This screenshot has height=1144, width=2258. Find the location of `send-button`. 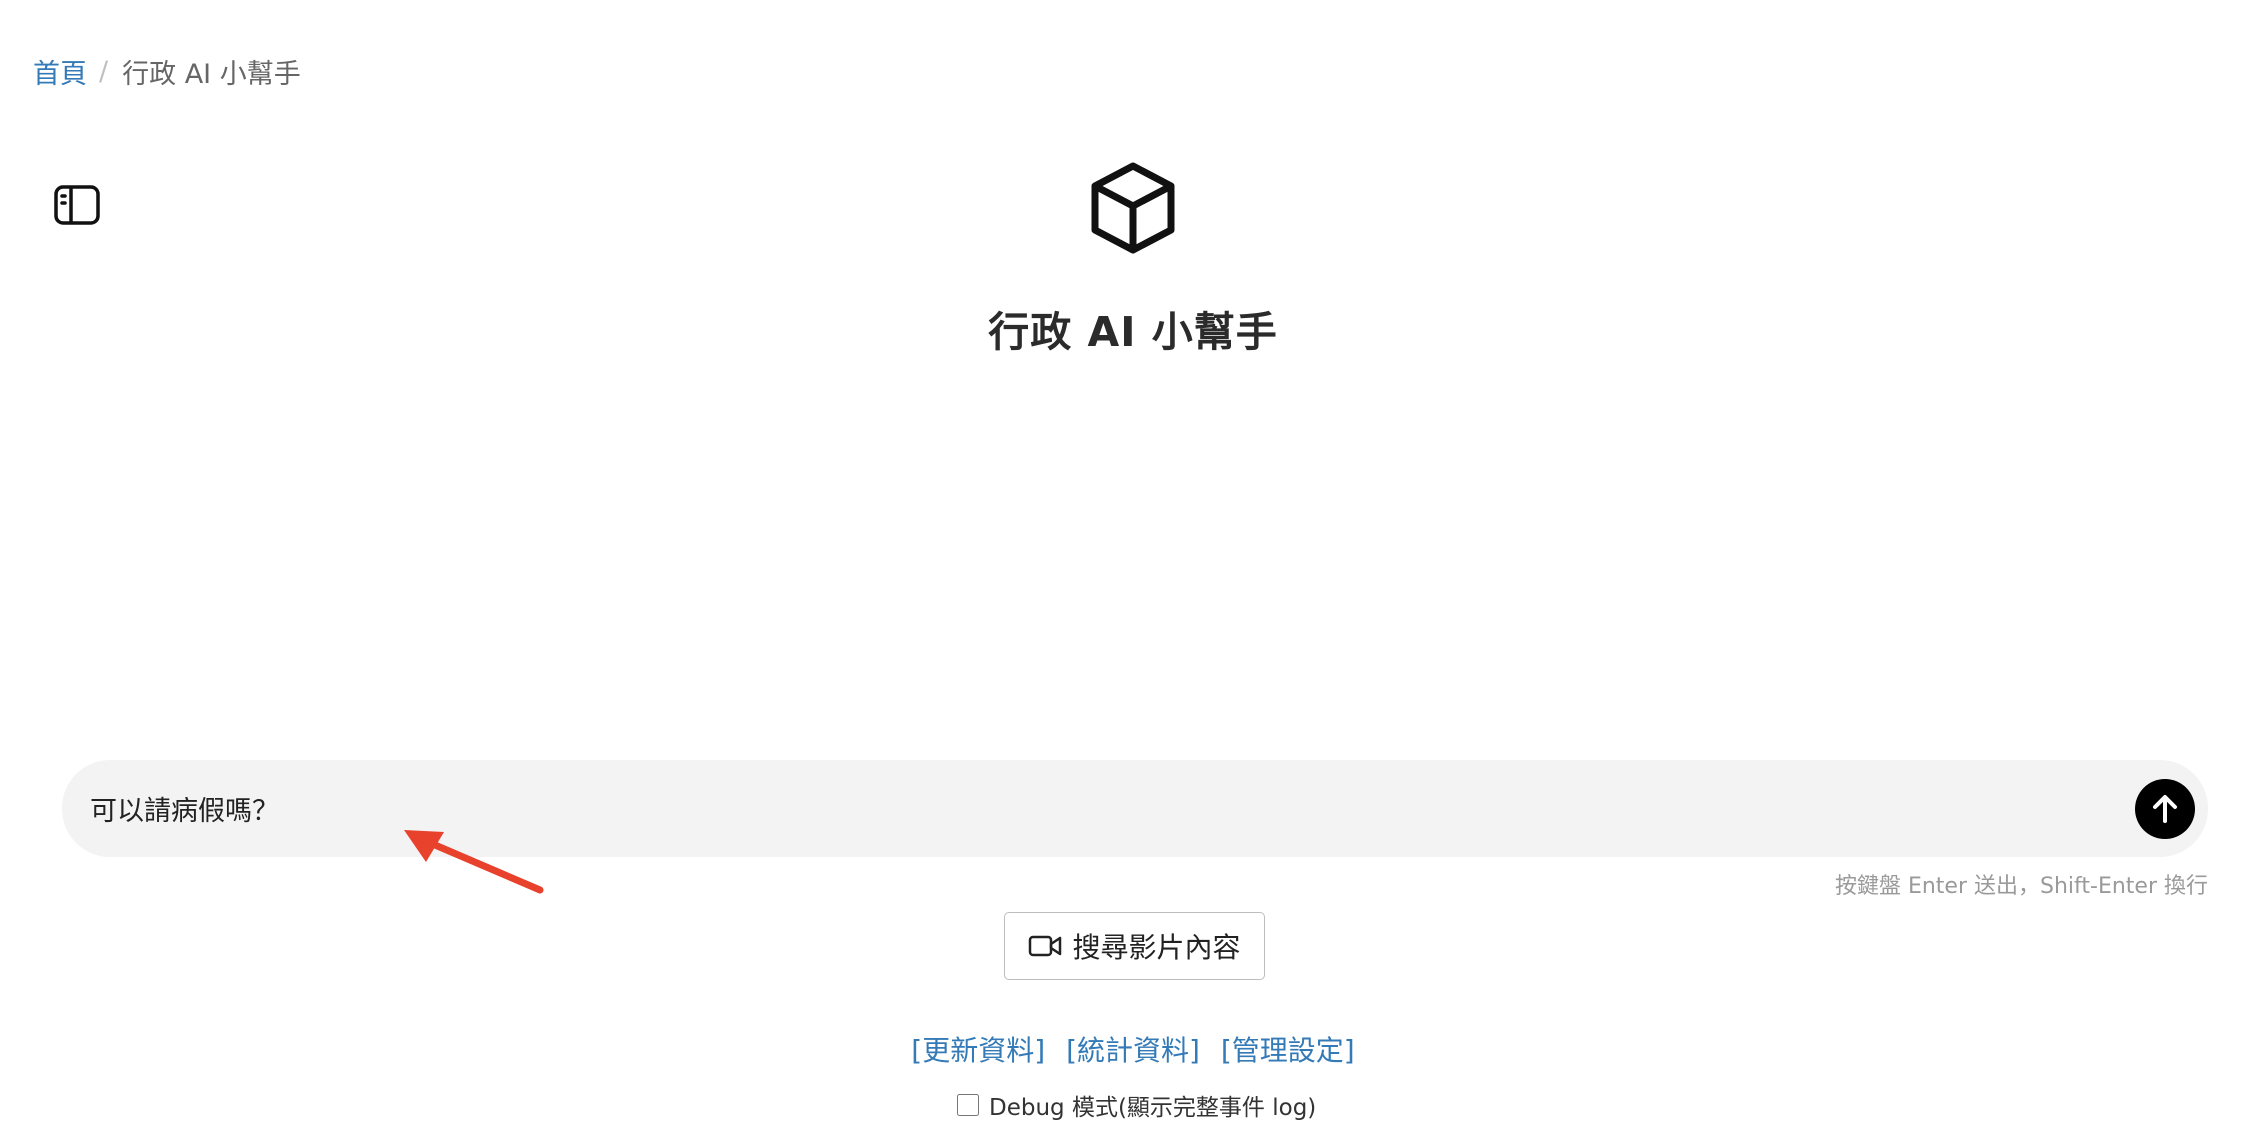

send-button is located at coordinates (2165, 809).